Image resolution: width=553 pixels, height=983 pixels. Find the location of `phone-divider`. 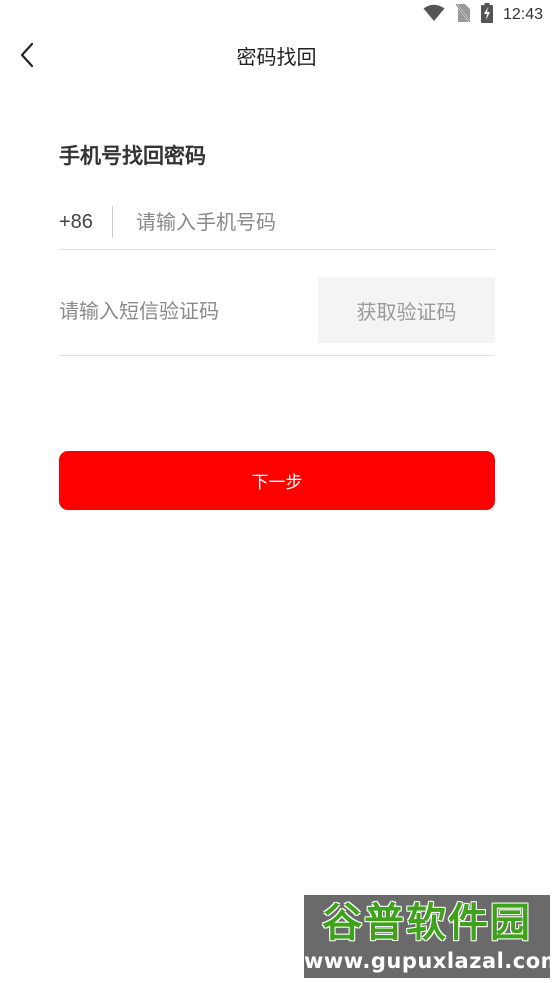

phone-divider is located at coordinates (112, 222).